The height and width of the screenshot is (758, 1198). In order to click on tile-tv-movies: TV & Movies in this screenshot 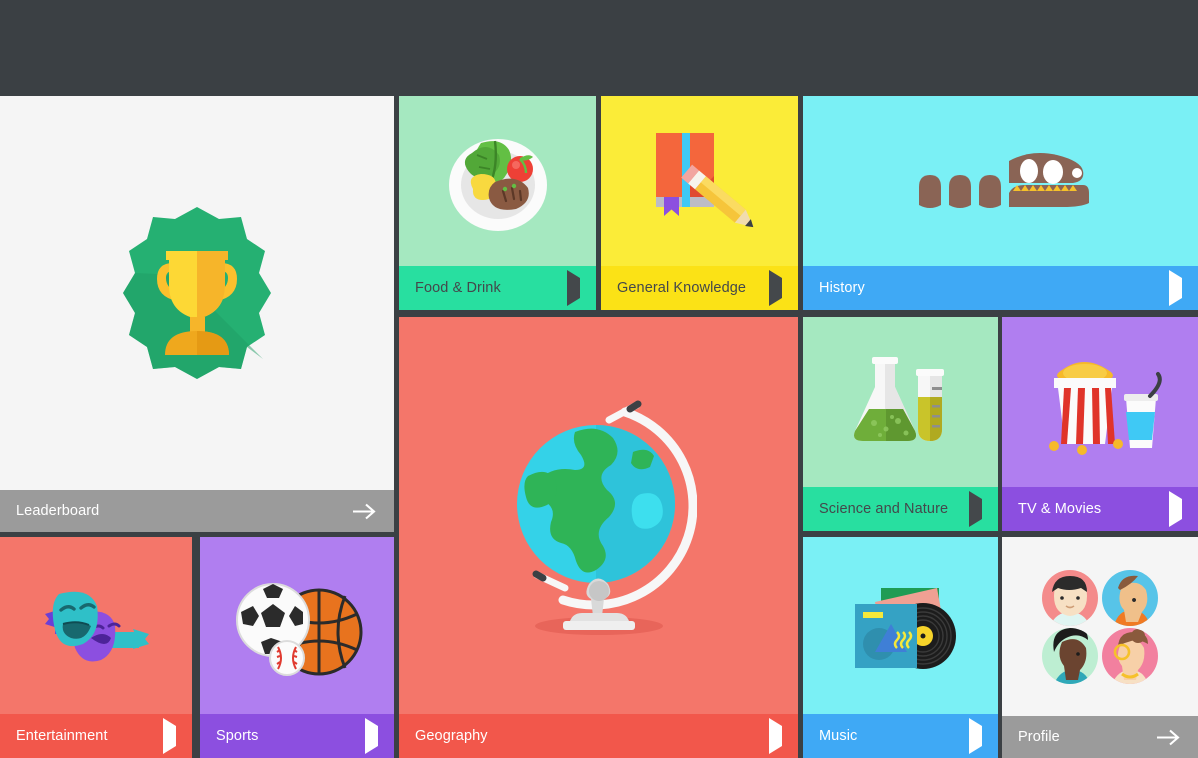, I will do `click(1100, 424)`.